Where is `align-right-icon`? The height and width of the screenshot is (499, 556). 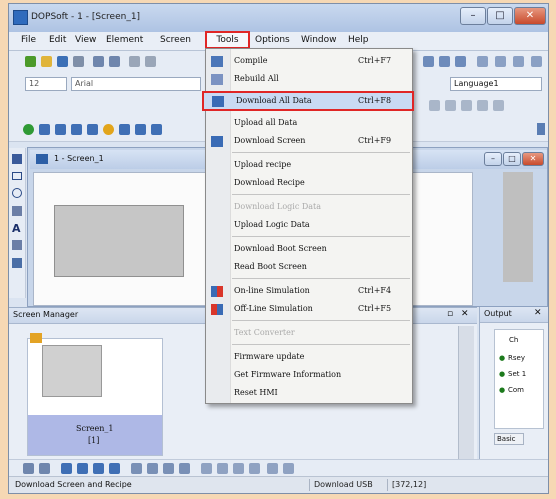
align-right-icon is located at coordinates (466, 105).